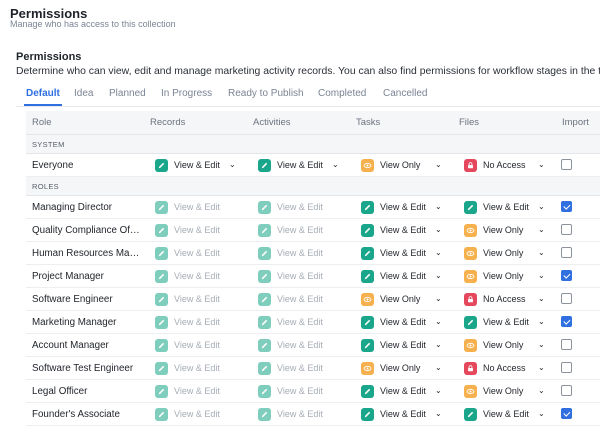 The height and width of the screenshot is (426, 600). Describe the element at coordinates (266, 93) in the screenshot. I see `tab-ready-to-publish: Ready to Publish` at that location.